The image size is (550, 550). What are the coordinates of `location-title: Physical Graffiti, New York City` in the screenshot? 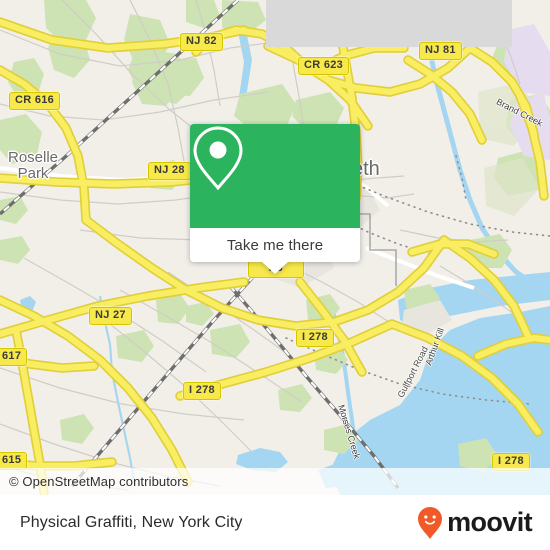 It's located at (131, 522).